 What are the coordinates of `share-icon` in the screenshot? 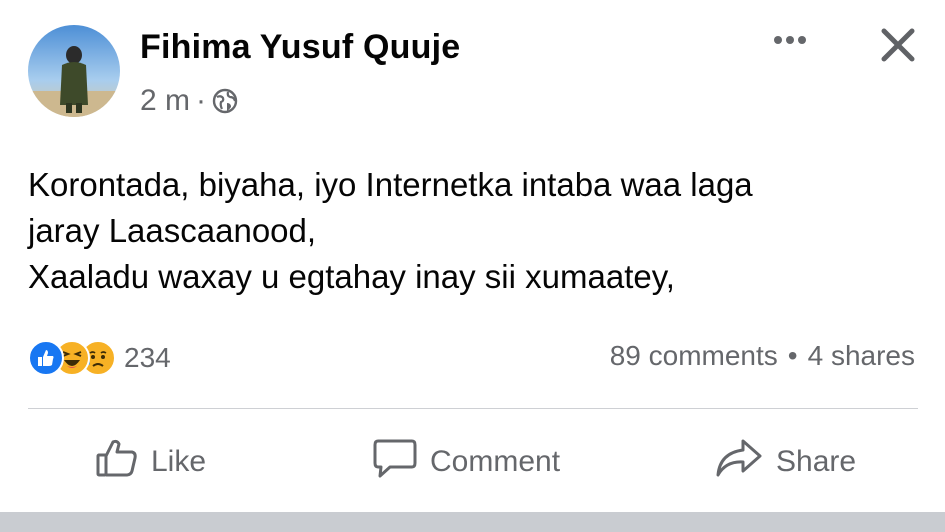 It's located at (739, 462).